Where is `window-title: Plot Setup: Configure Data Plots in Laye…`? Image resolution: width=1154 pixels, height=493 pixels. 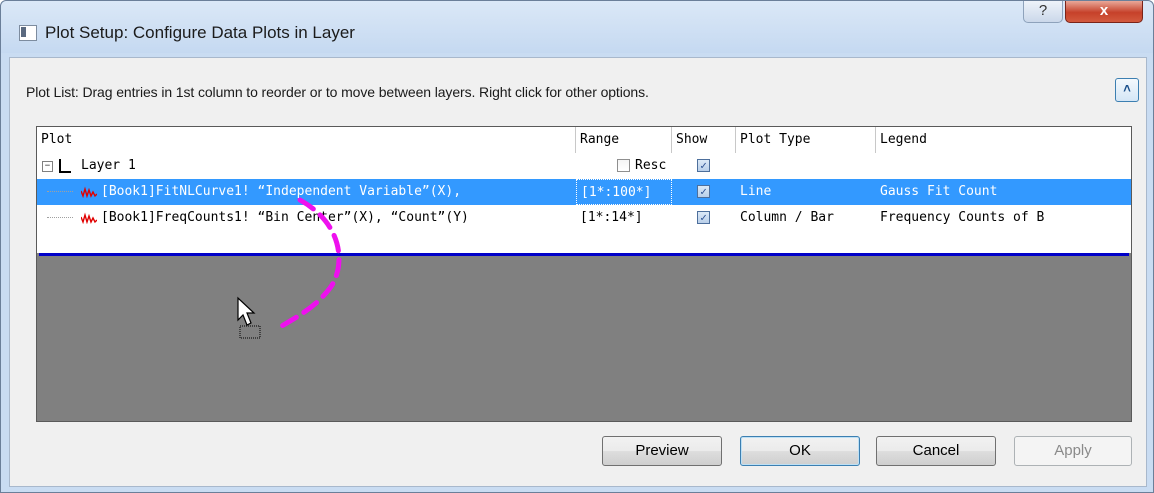
window-title: Plot Setup: Configure Data Plots in Laye… is located at coordinates (200, 32).